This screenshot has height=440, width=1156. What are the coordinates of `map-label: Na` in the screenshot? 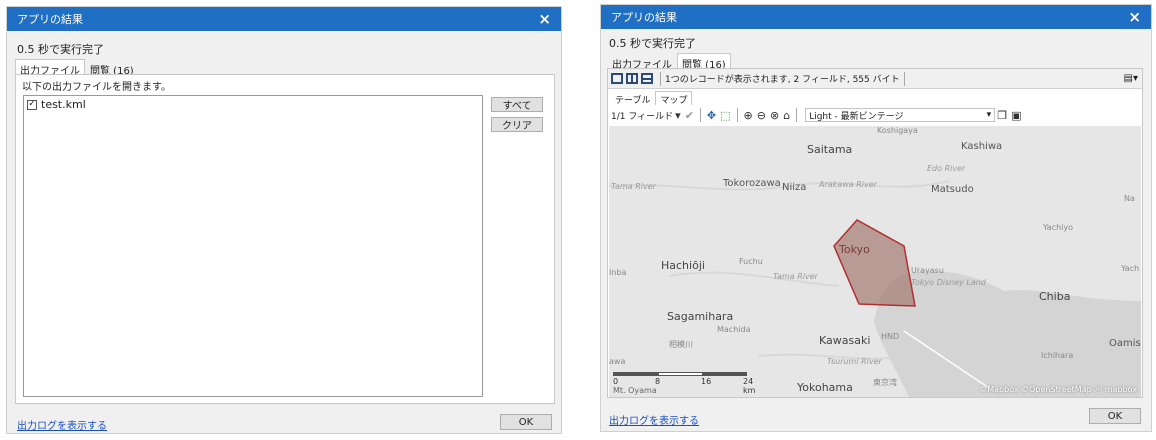 It's located at (1129, 198).